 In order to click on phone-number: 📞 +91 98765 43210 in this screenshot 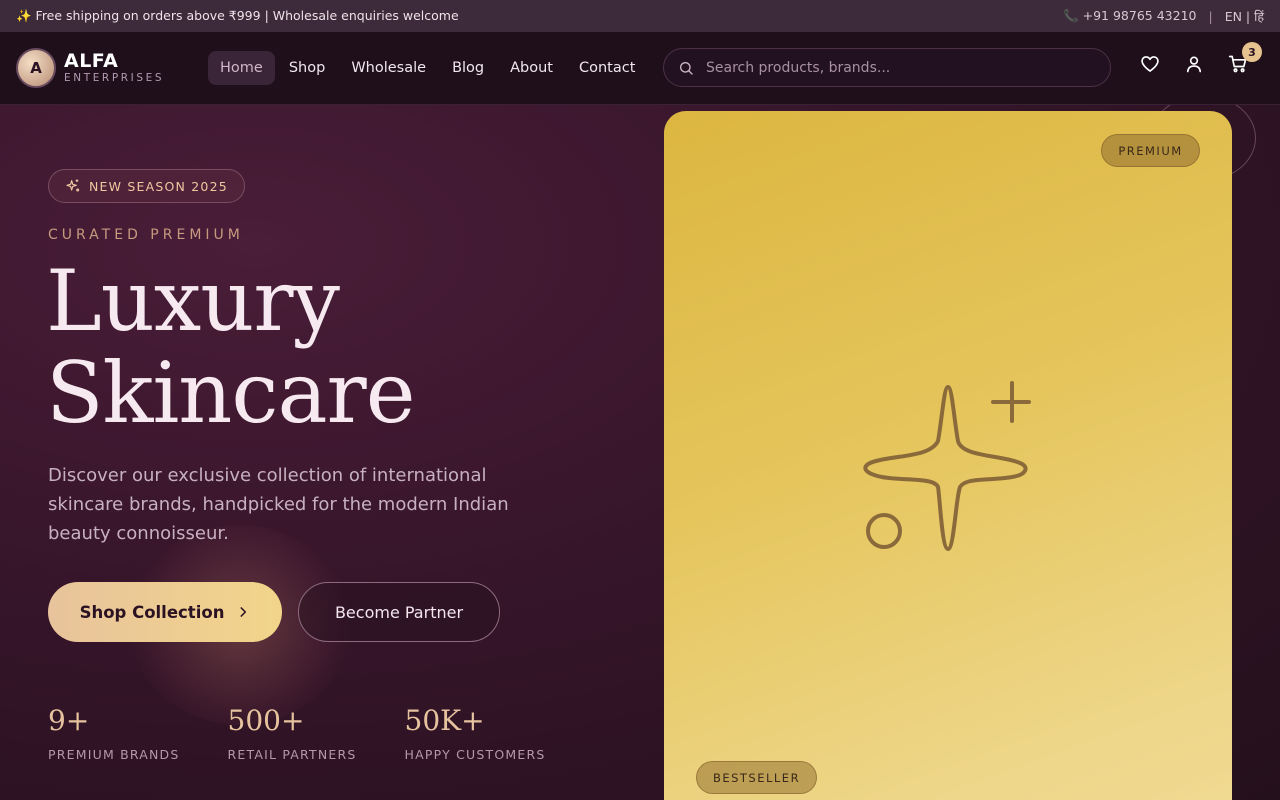, I will do `click(1129, 16)`.